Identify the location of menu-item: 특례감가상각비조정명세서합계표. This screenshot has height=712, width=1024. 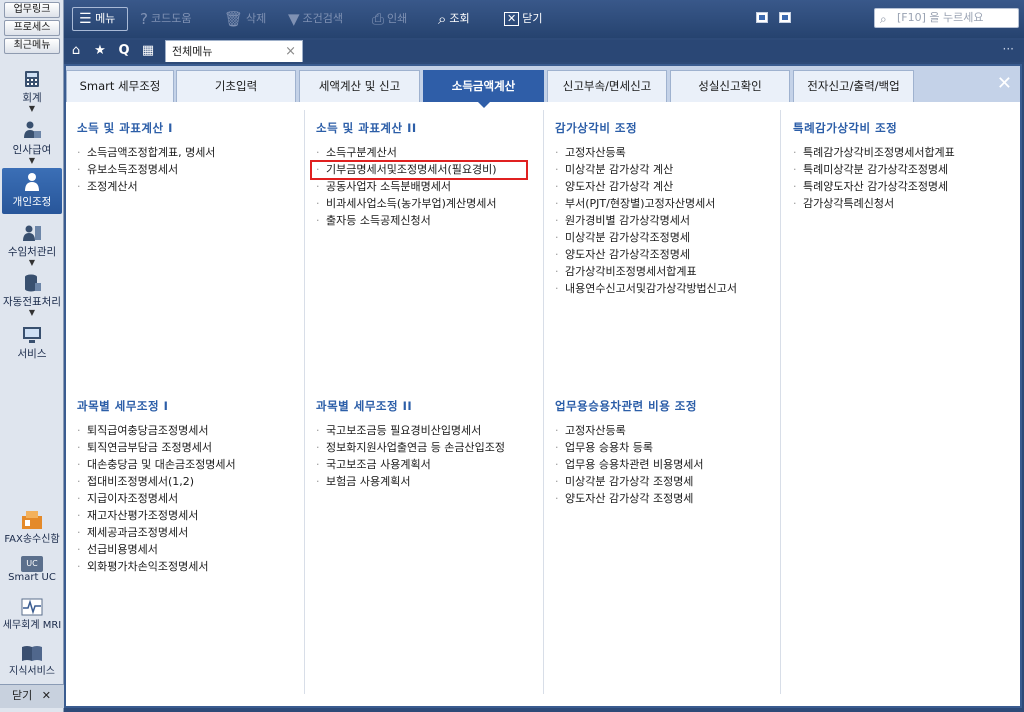
(874, 152).